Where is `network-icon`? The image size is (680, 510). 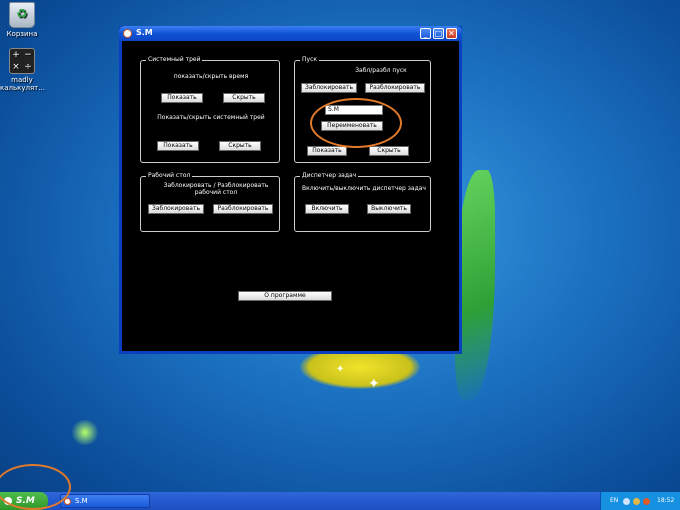 network-icon is located at coordinates (626, 501).